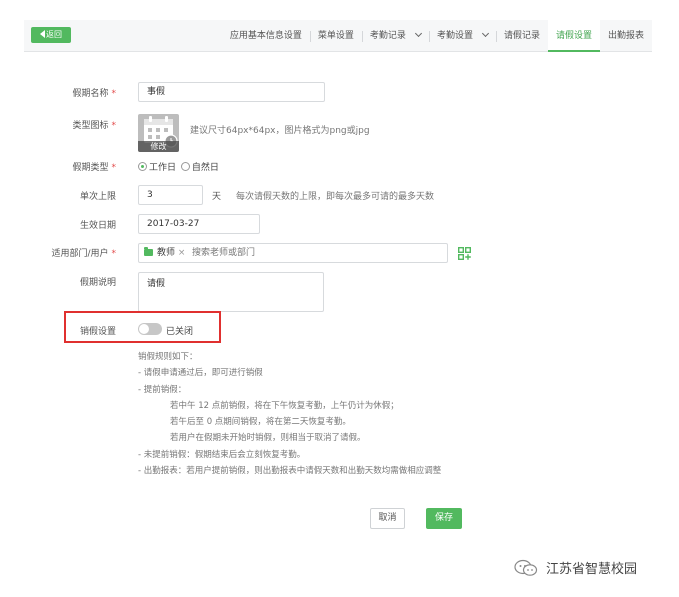 This screenshot has height=597, width=679. I want to click on icon-edit-button: 修改, so click(158, 146).